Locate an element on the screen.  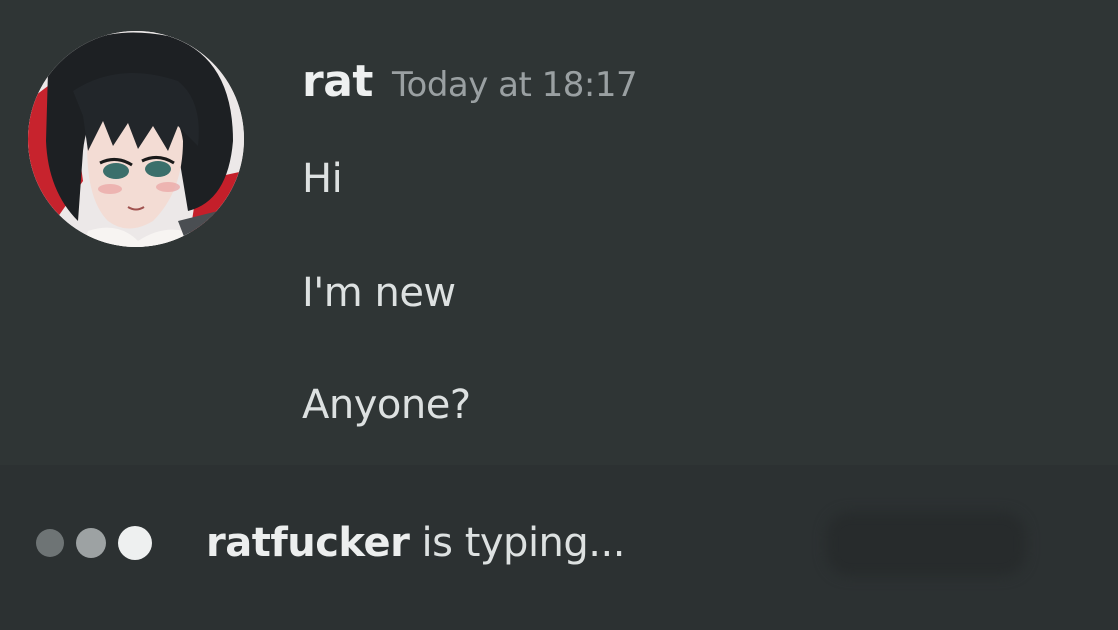
message-text: Hi is located at coordinates (322, 179).